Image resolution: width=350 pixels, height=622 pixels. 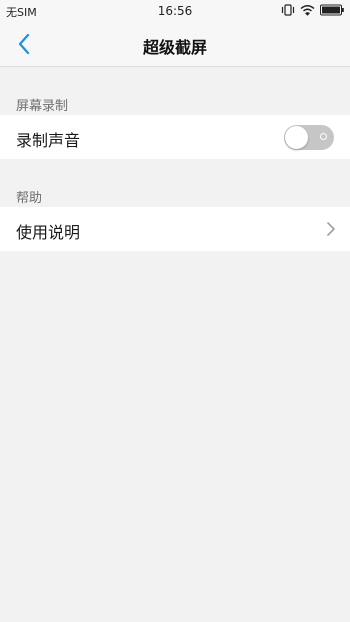 What do you see at coordinates (174, 47) in the screenshot?
I see `page-title: 超级截屏` at bounding box center [174, 47].